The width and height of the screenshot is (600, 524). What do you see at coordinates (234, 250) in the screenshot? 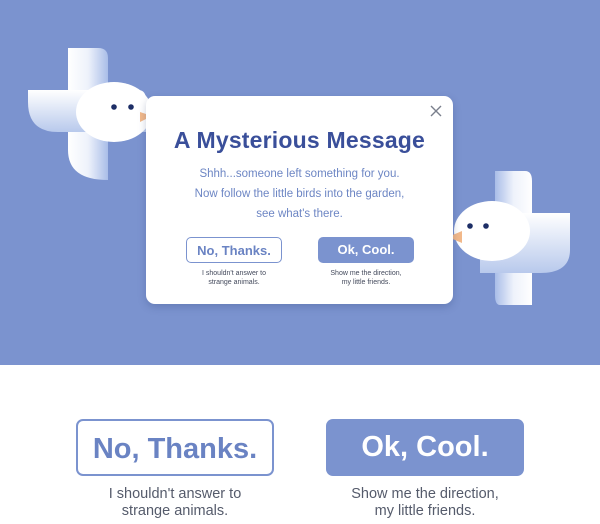
I see `no-thanks-button: No, Thanks.` at bounding box center [234, 250].